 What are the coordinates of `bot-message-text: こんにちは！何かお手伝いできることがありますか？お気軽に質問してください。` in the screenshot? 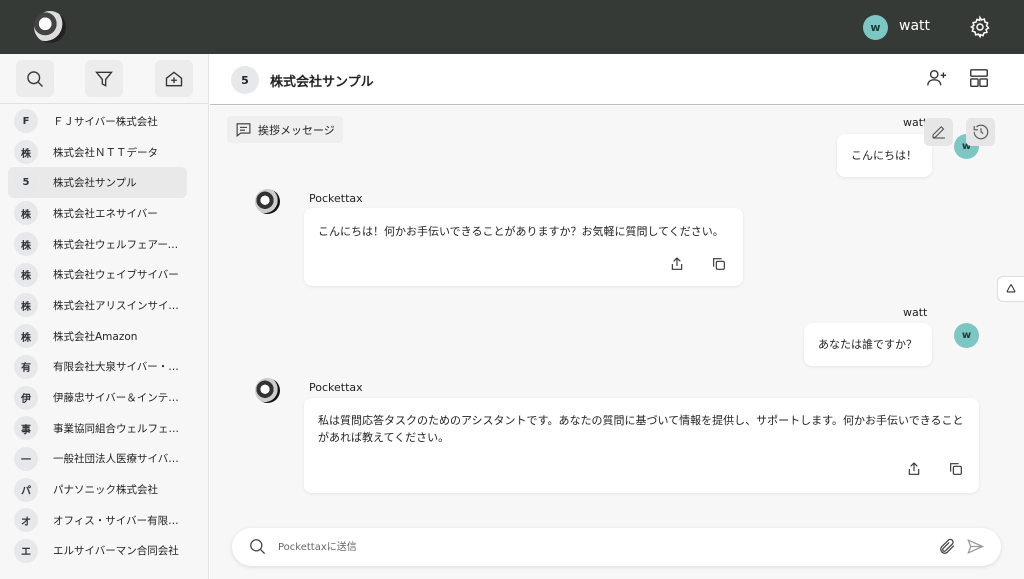 It's located at (521, 231).